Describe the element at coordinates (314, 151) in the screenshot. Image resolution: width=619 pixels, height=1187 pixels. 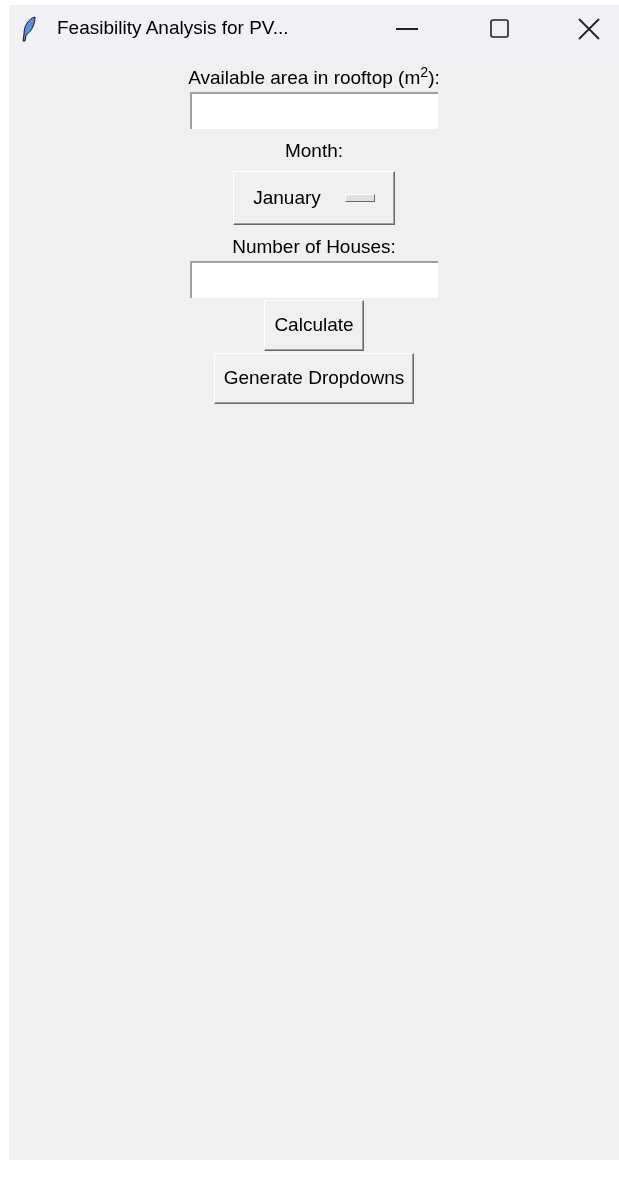
I see `field-label: Month:` at that location.